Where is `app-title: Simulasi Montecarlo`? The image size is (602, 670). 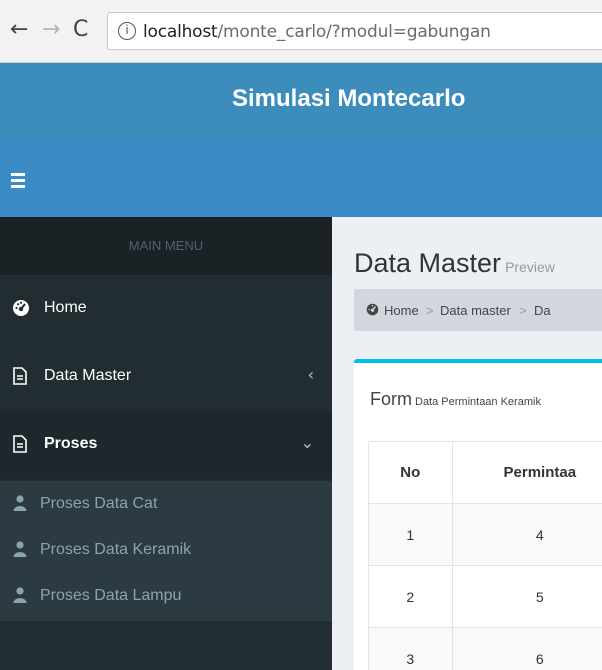
app-title: Simulasi Montecarlo is located at coordinates (349, 98).